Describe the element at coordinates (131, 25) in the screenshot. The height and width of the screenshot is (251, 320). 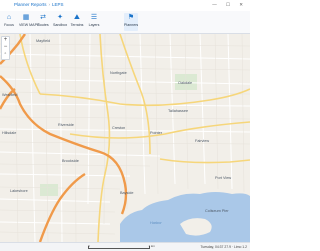
I see `tool-label: Planners` at that location.